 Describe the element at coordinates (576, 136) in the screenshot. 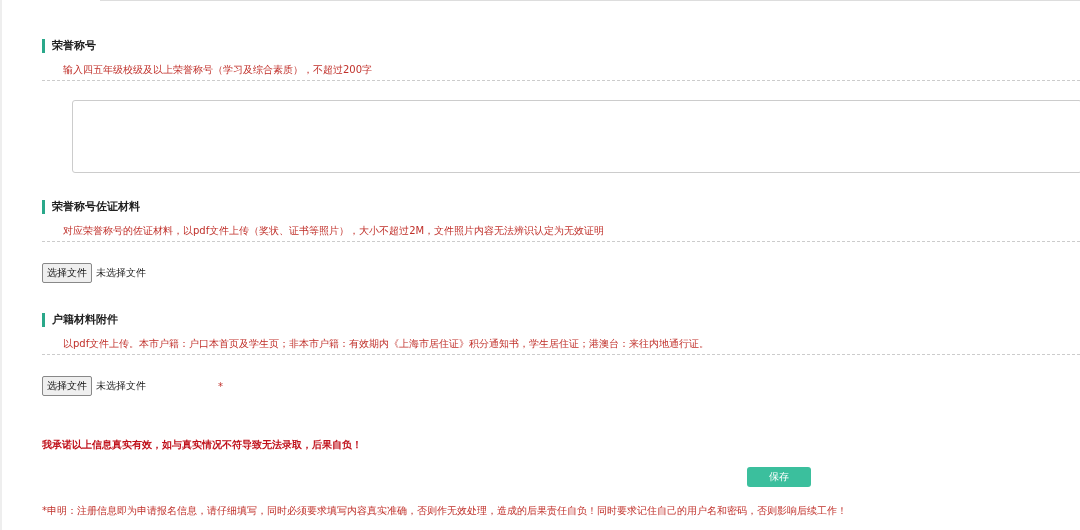

I see `text-area` at that location.